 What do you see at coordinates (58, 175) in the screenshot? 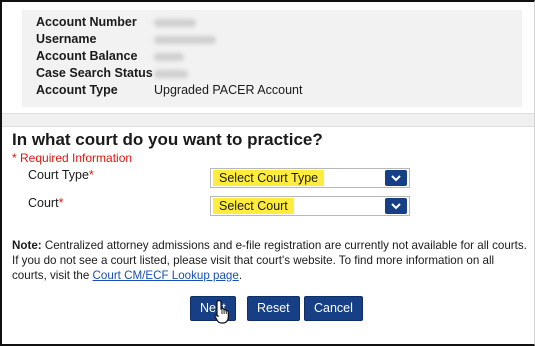
I see `court-type-label-text: Court Type` at bounding box center [58, 175].